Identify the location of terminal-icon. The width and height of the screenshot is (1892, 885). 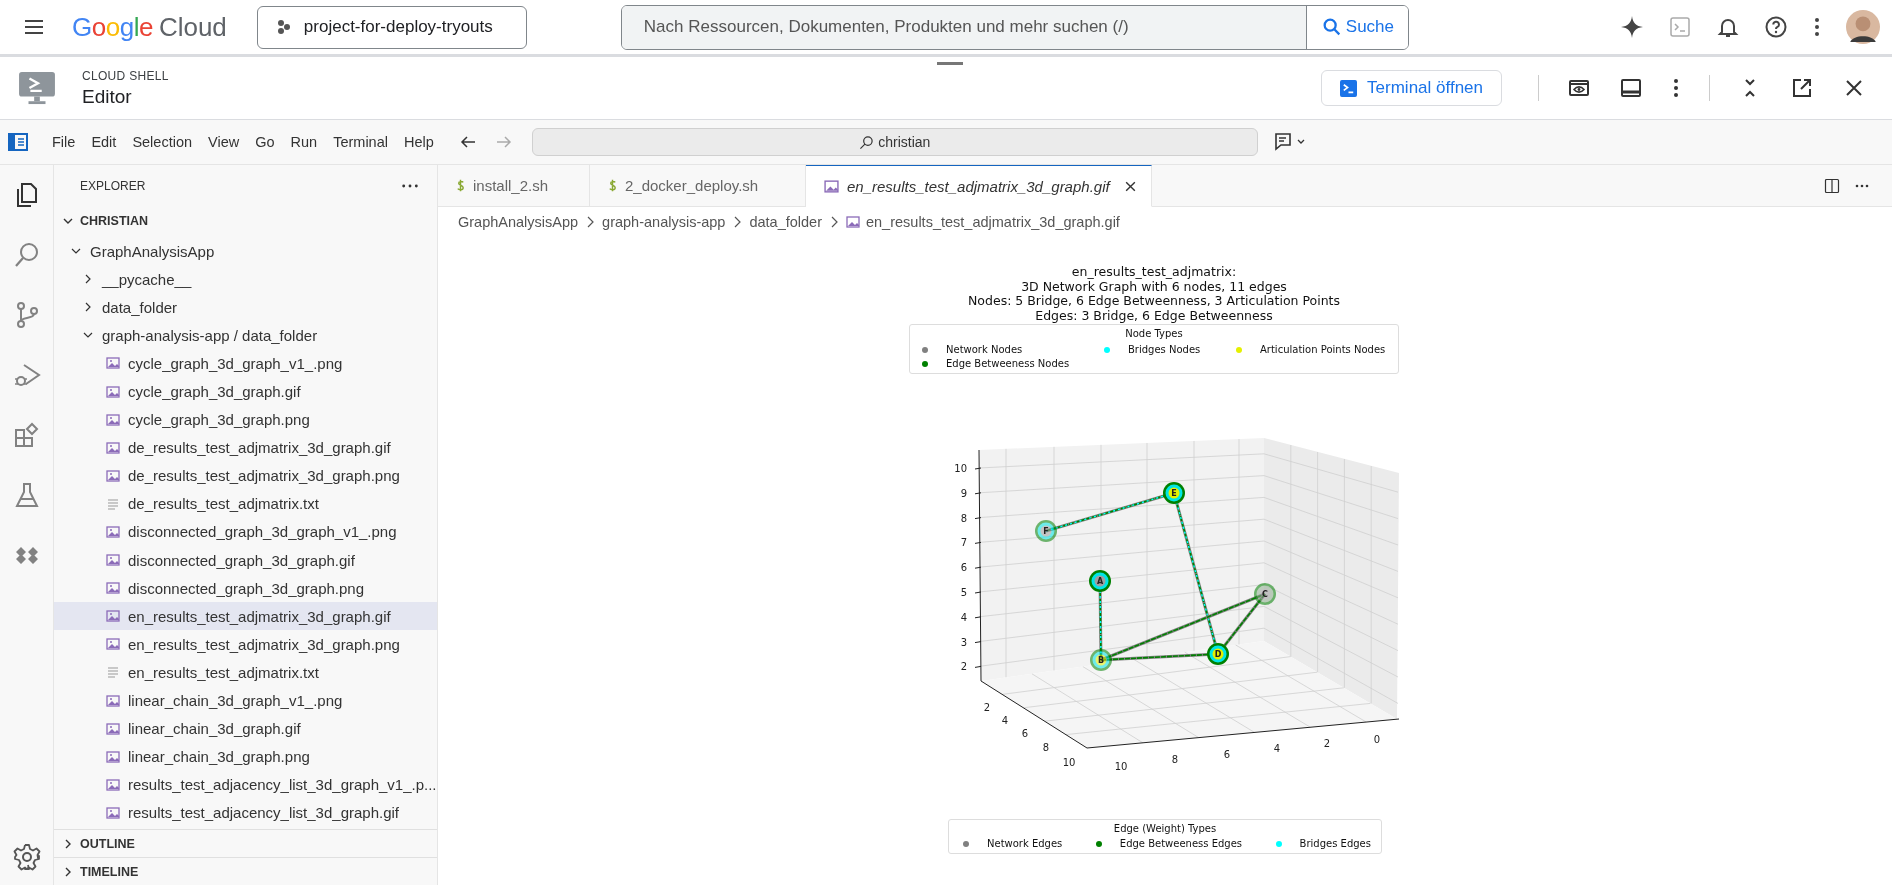
(1349, 88).